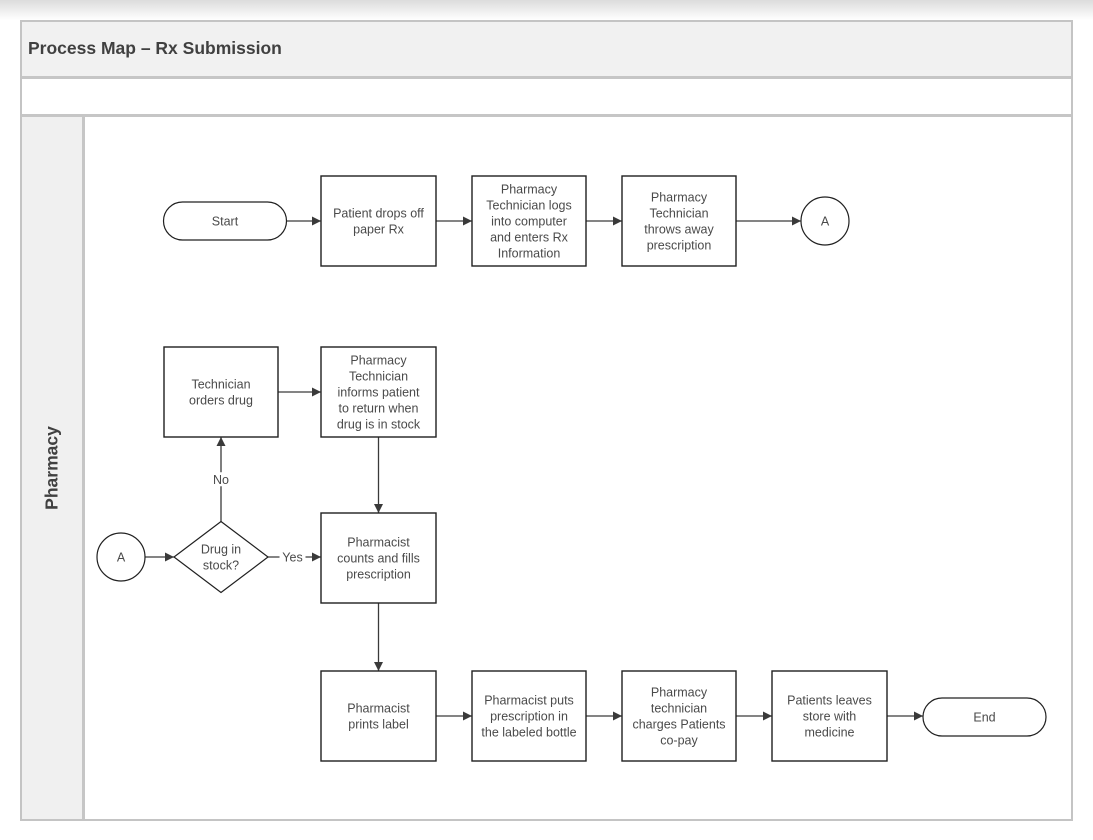 Image resolution: width=1093 pixels, height=840 pixels. What do you see at coordinates (221, 566) in the screenshot?
I see `node-label-line: stock?` at bounding box center [221, 566].